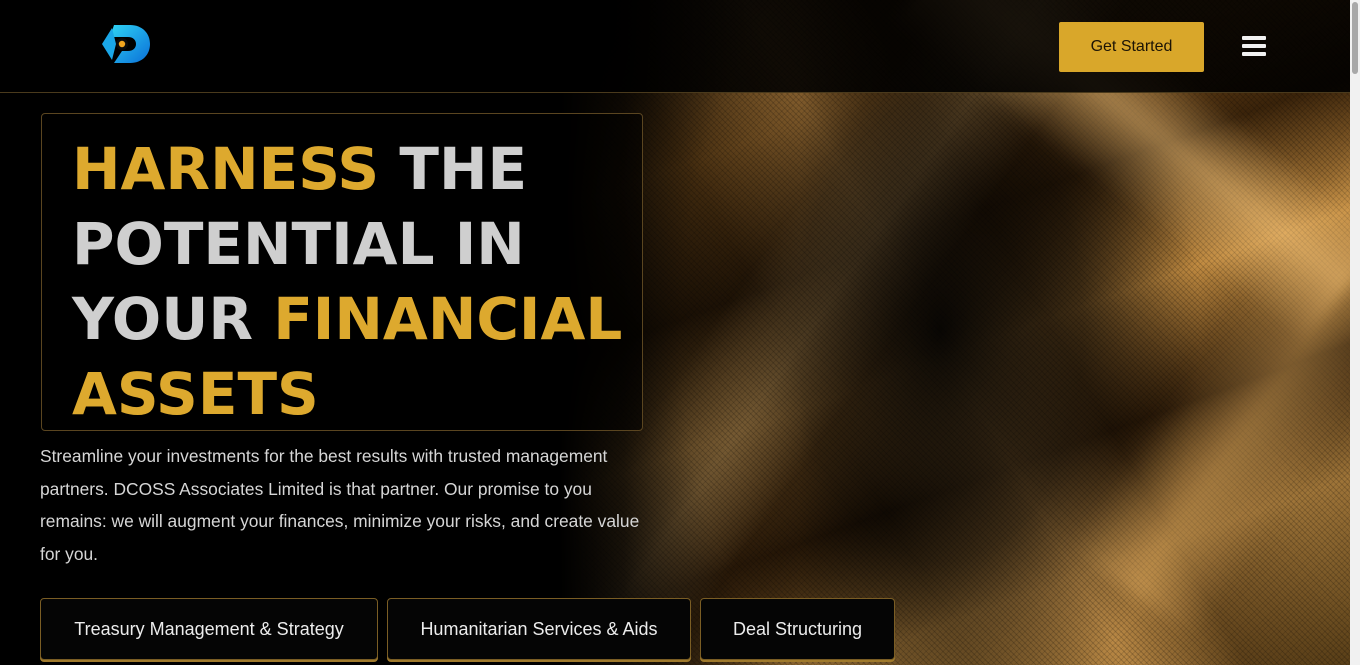  What do you see at coordinates (539, 629) in the screenshot?
I see `service-humanitarian-button: Humanitarian Services & Aids` at bounding box center [539, 629].